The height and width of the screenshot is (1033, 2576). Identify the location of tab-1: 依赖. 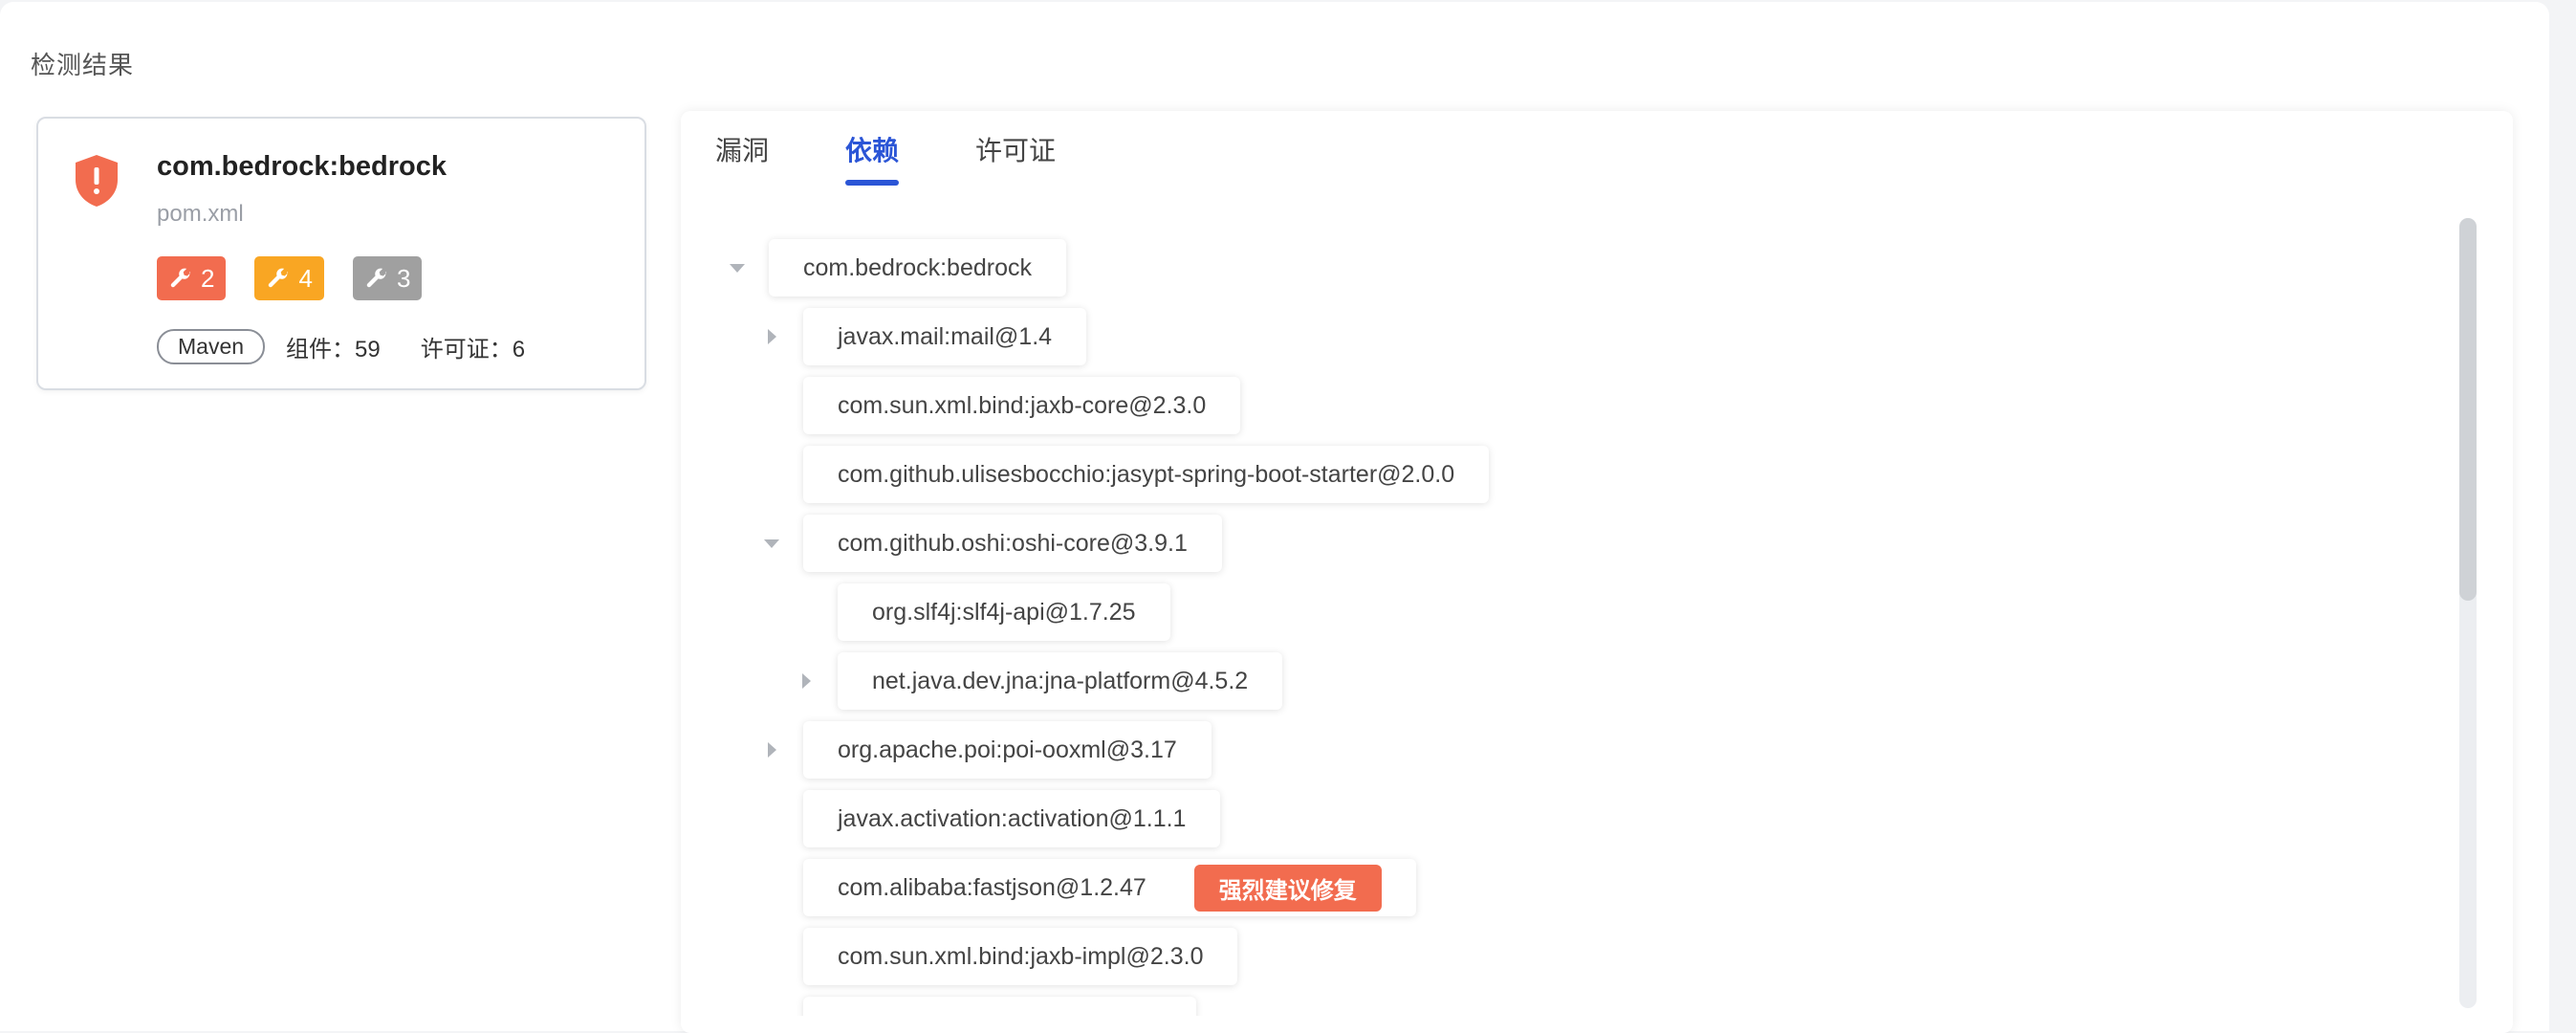
(872, 158).